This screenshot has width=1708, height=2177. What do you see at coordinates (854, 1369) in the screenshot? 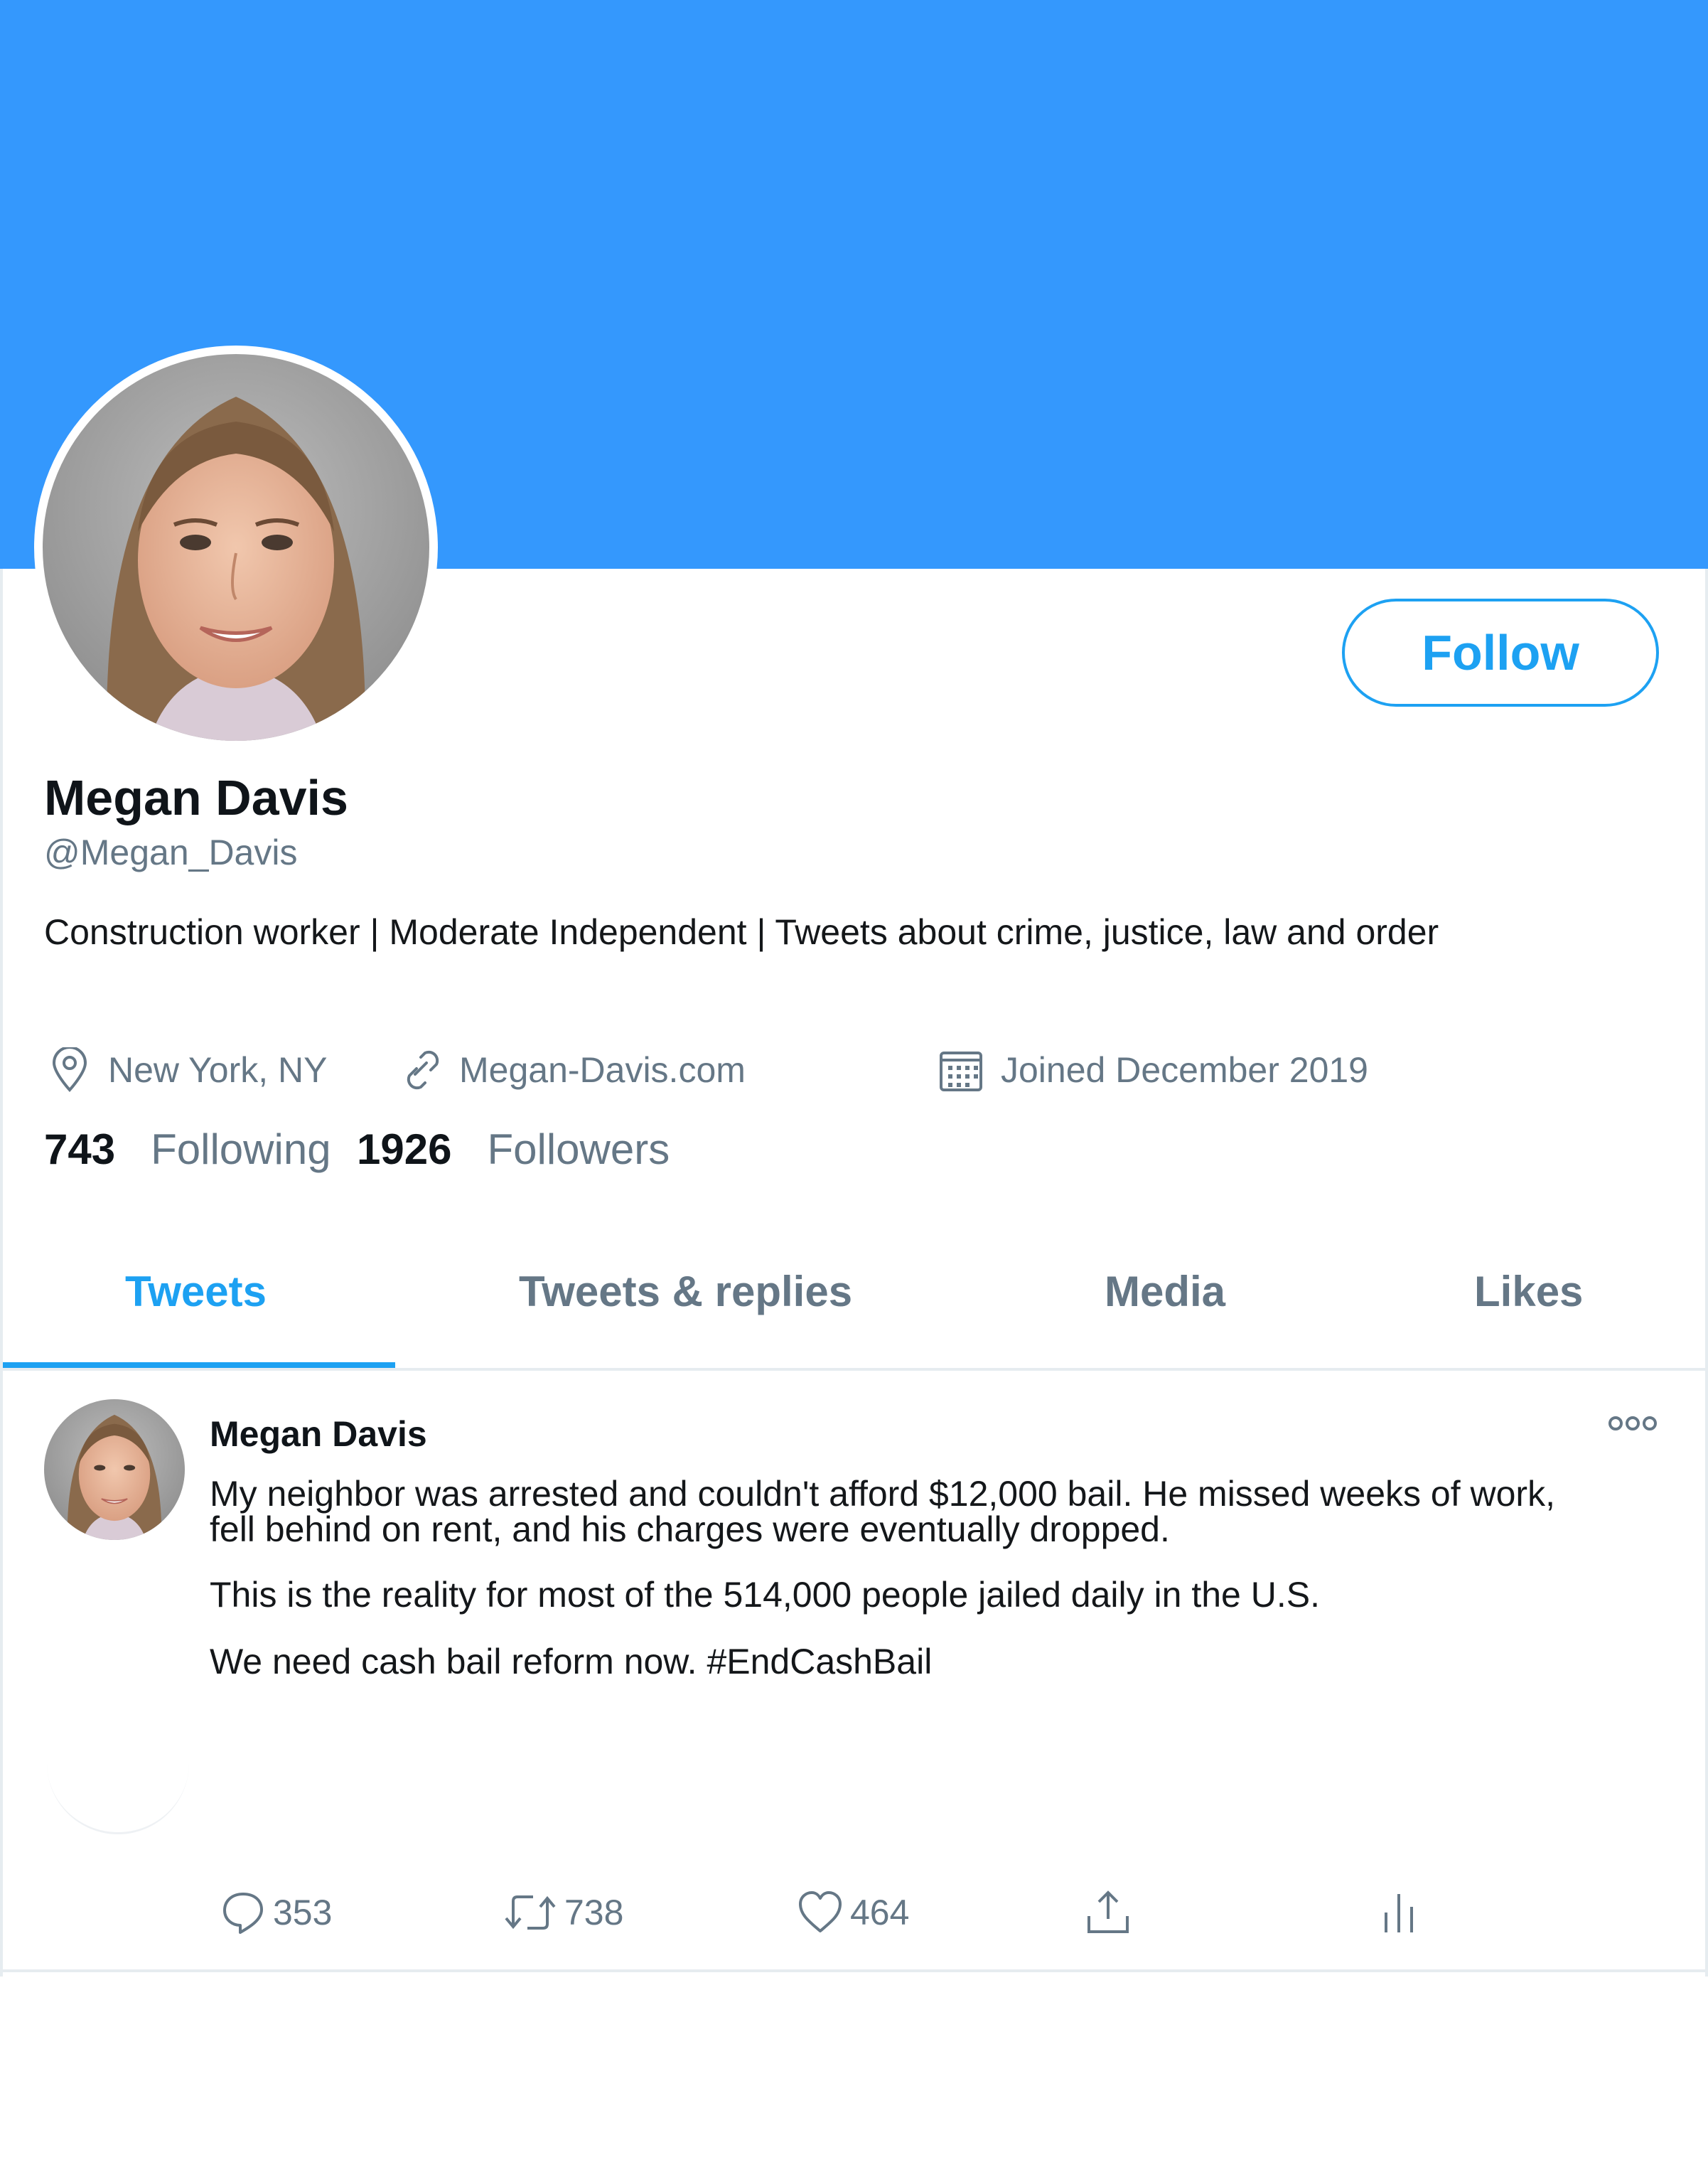
I see `tabs-divider` at bounding box center [854, 1369].